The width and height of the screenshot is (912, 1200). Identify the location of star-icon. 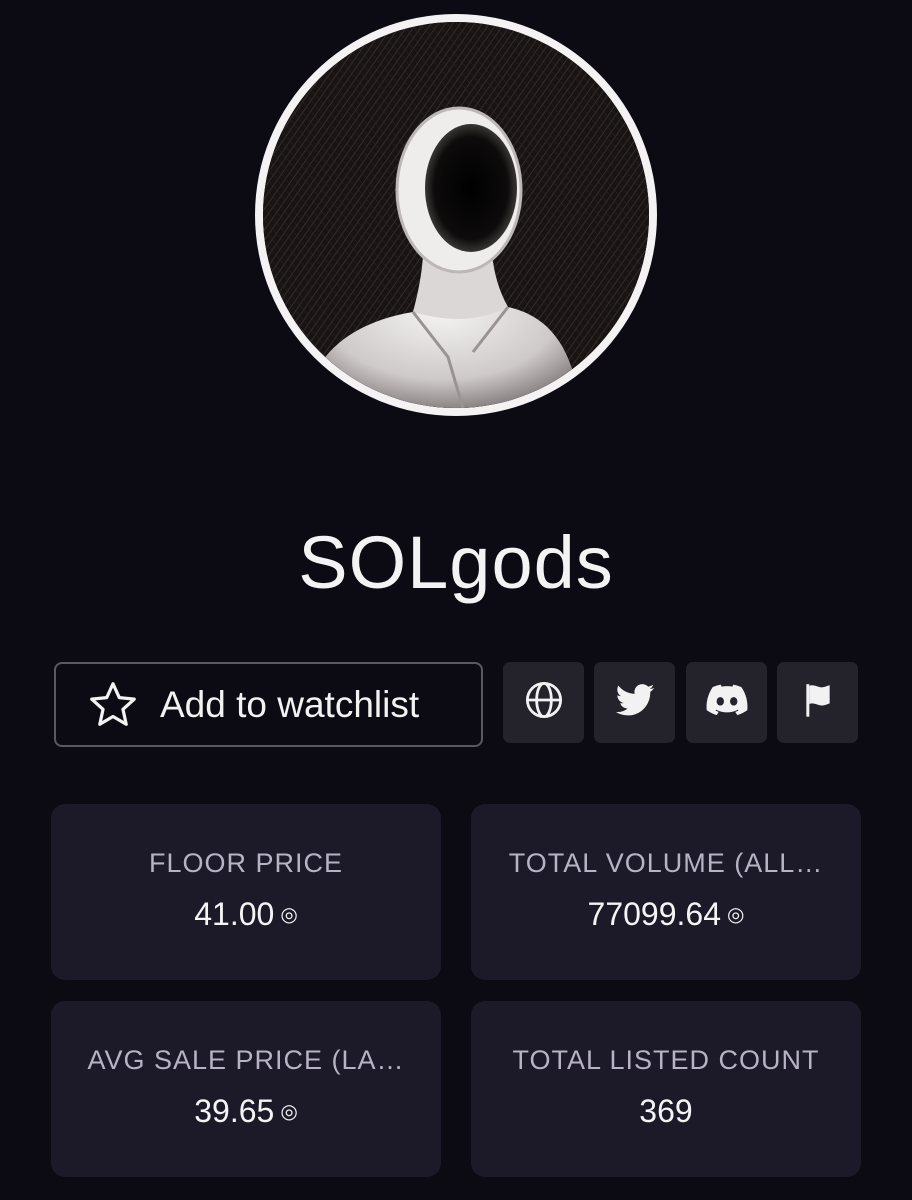
(113, 705).